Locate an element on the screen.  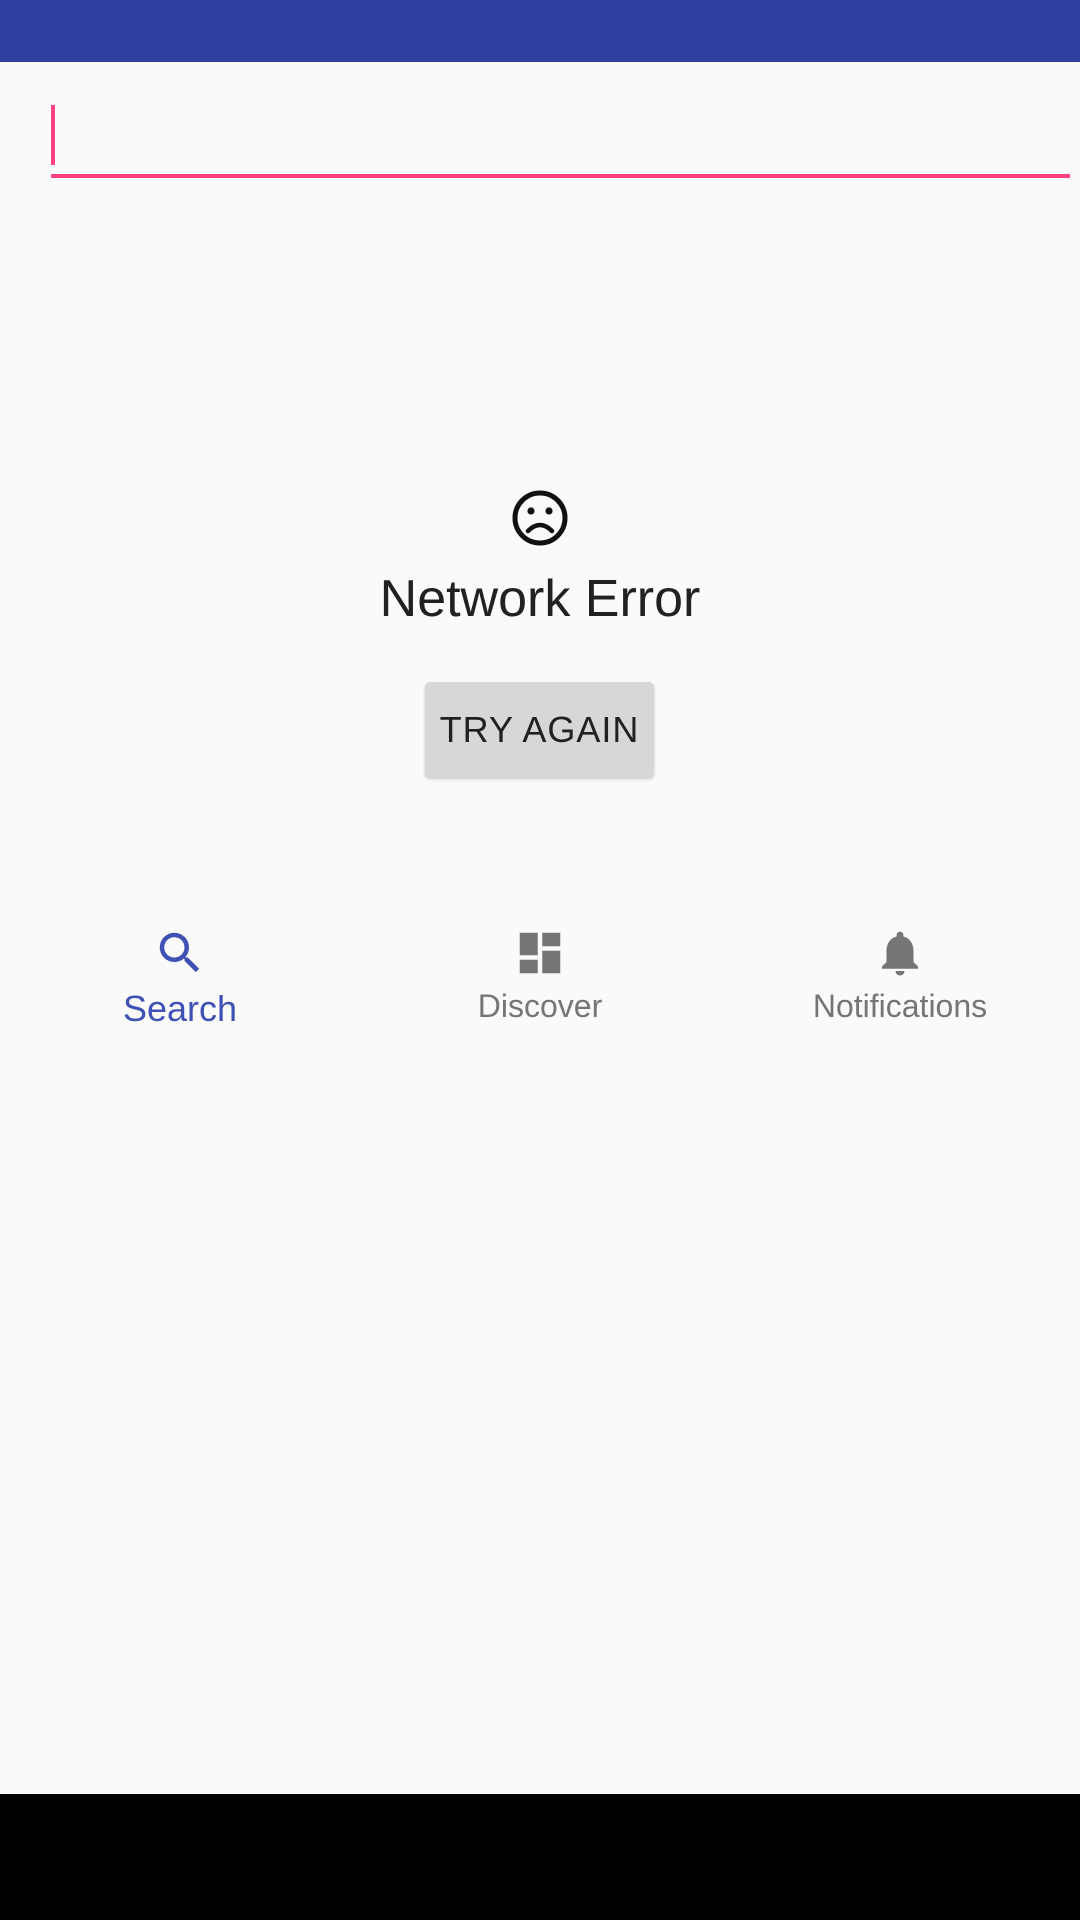
nav-item-notifications: Notifications is located at coordinates (900, 982).